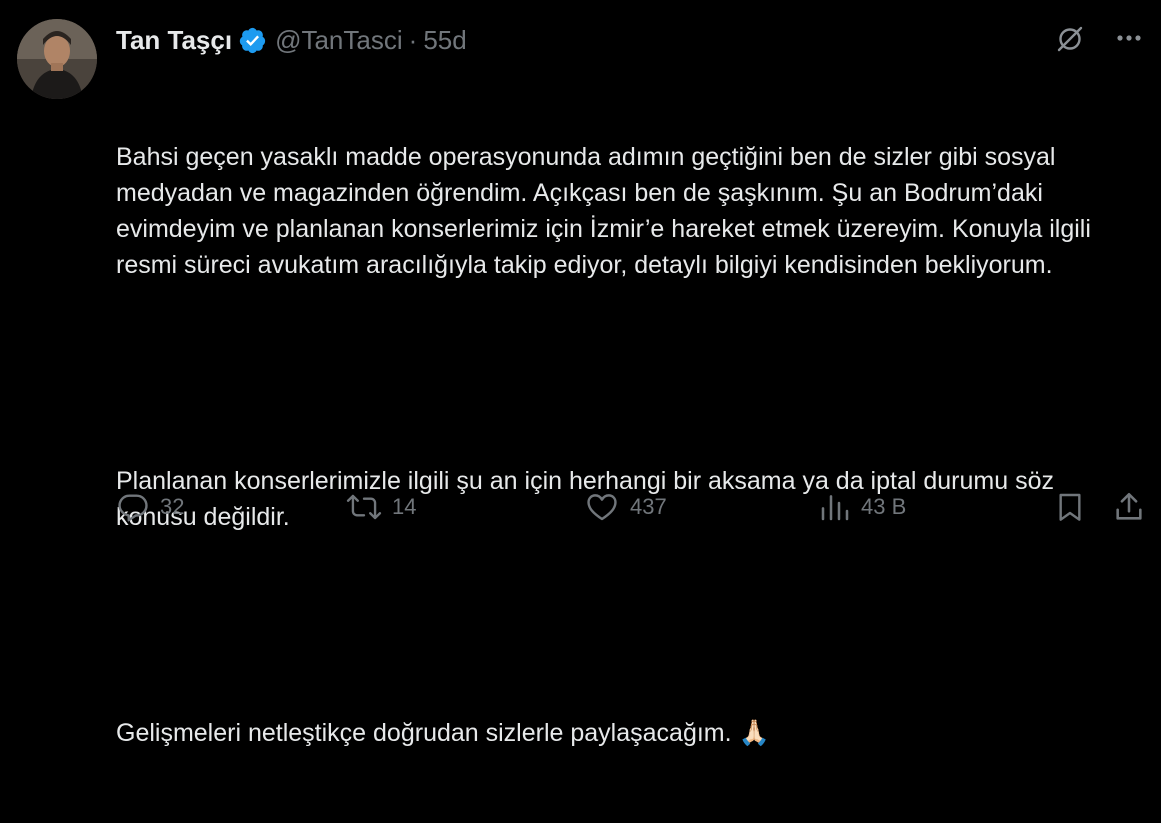 The height and width of the screenshot is (823, 1161). What do you see at coordinates (884, 506) in the screenshot?
I see `view-count: 43 B` at bounding box center [884, 506].